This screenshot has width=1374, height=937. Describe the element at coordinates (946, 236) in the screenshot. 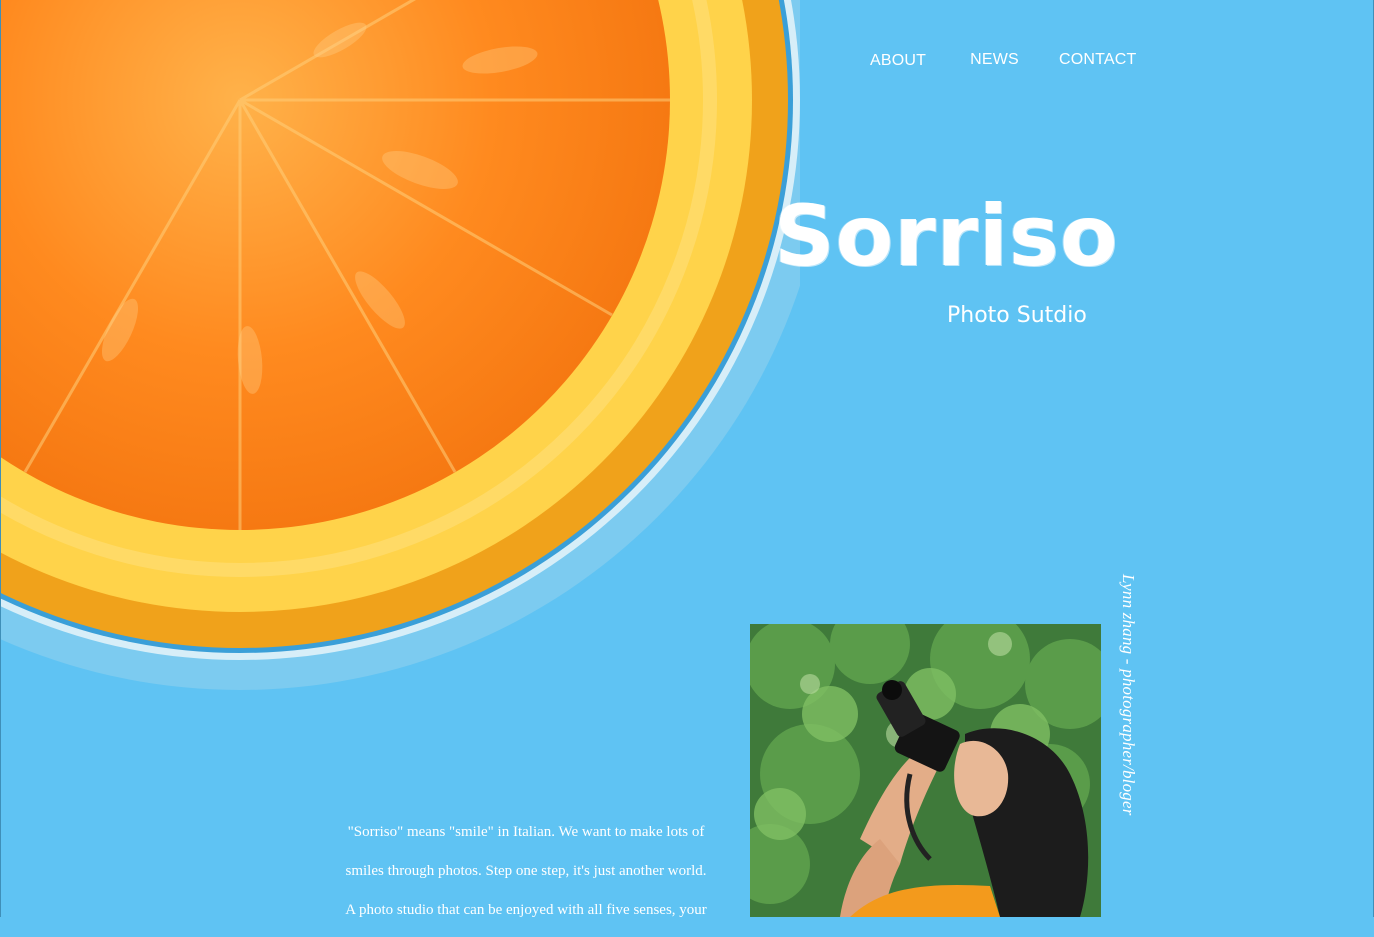

I see `brand-title: Sorriso` at that location.